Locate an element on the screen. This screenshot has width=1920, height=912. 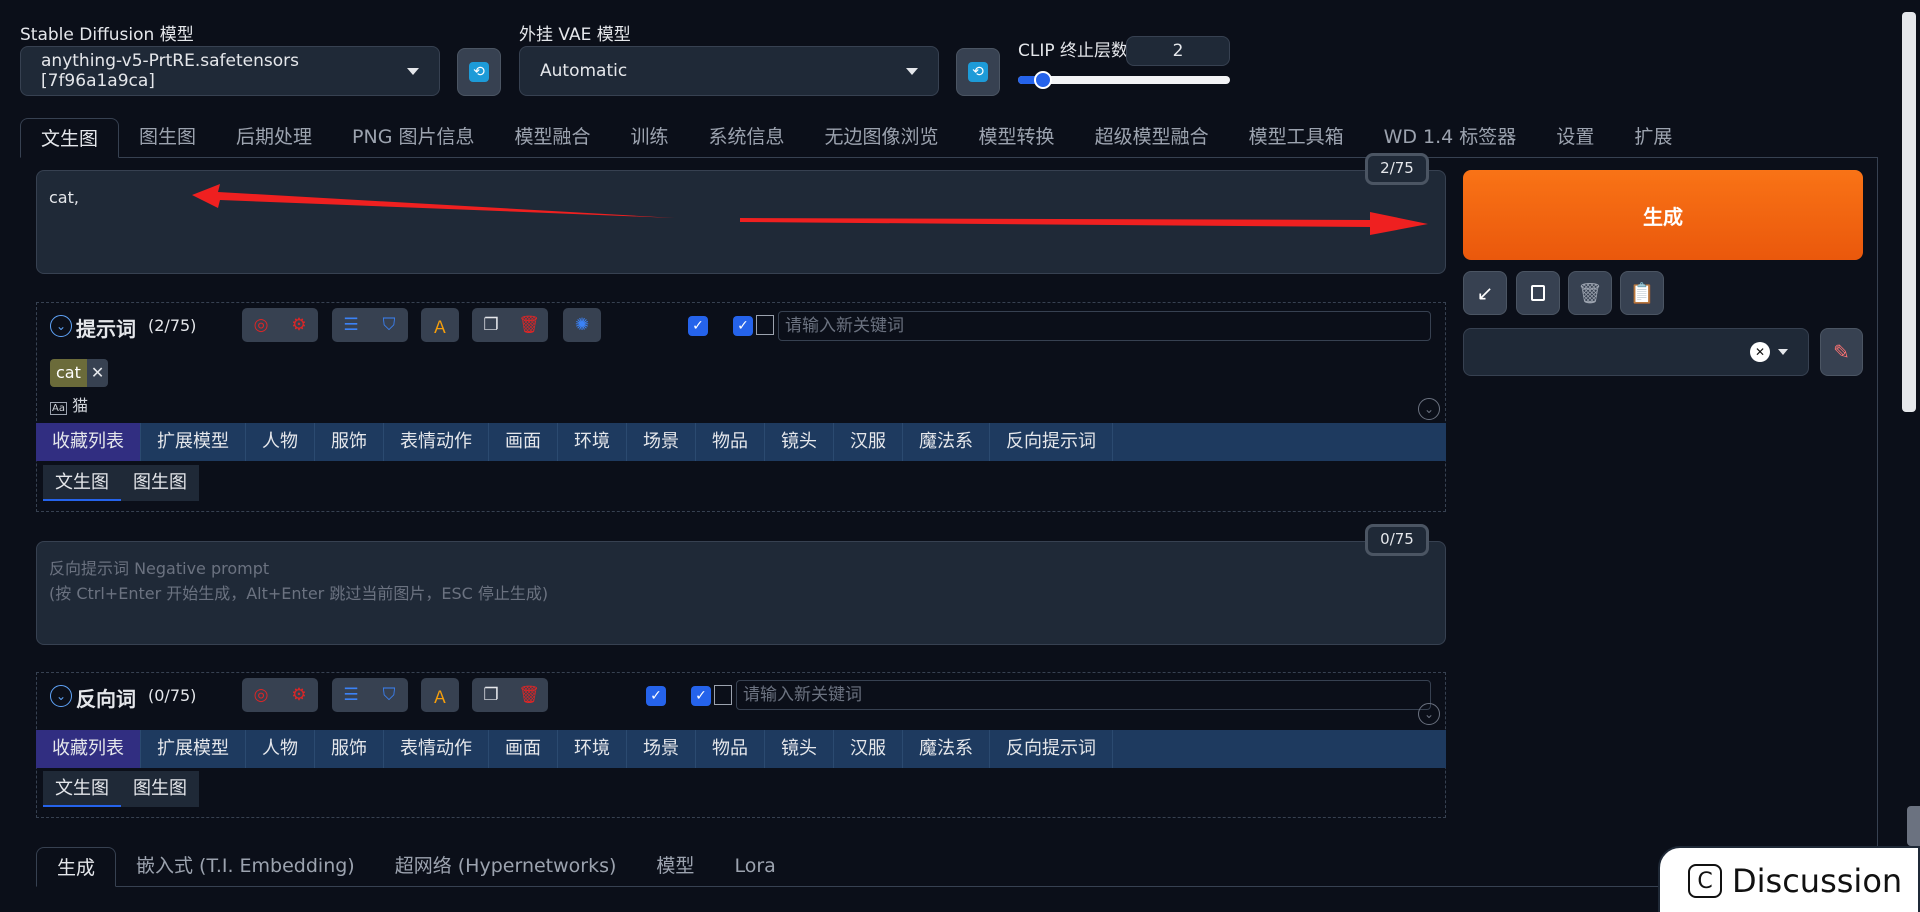
generate-button: 生成 is located at coordinates (1663, 215).